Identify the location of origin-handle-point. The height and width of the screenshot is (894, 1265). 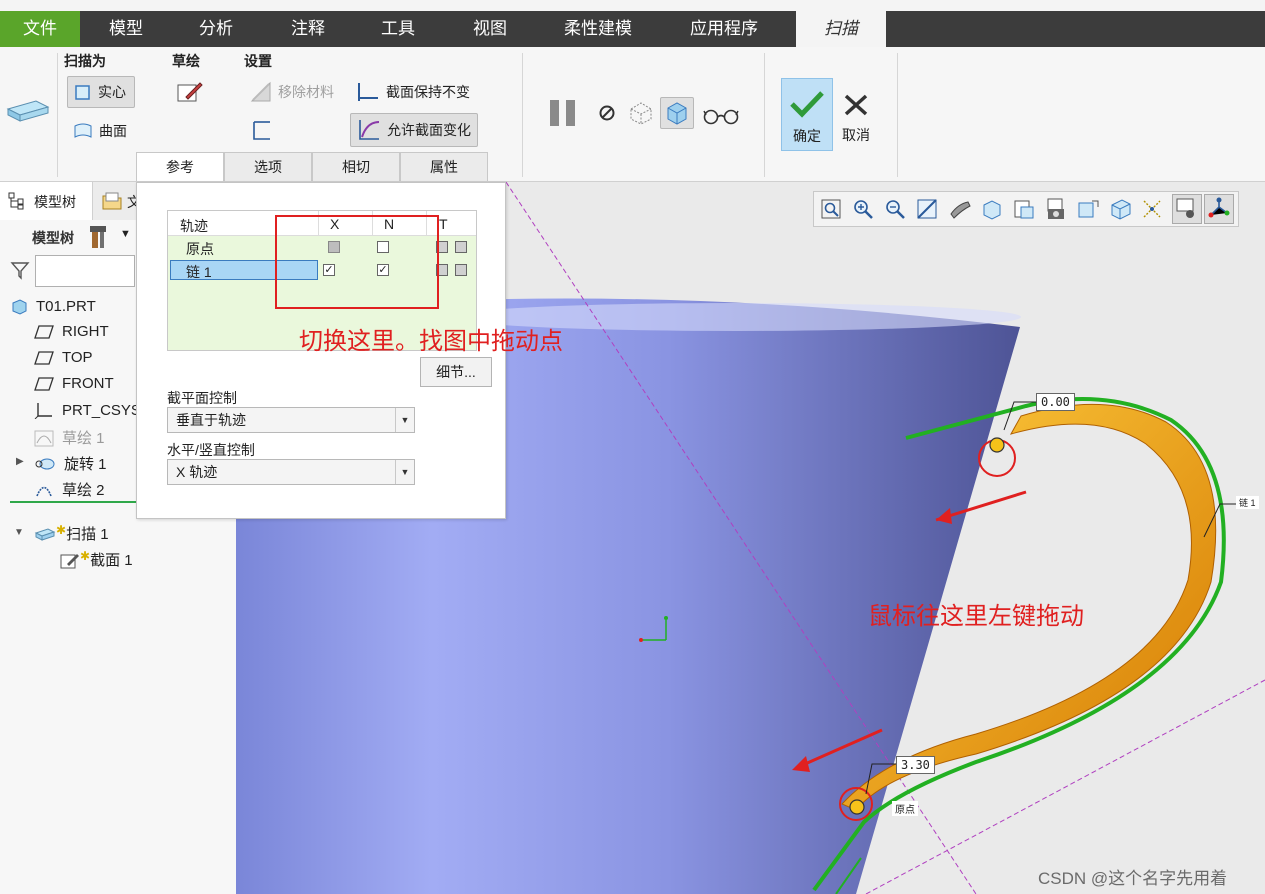
(857, 807).